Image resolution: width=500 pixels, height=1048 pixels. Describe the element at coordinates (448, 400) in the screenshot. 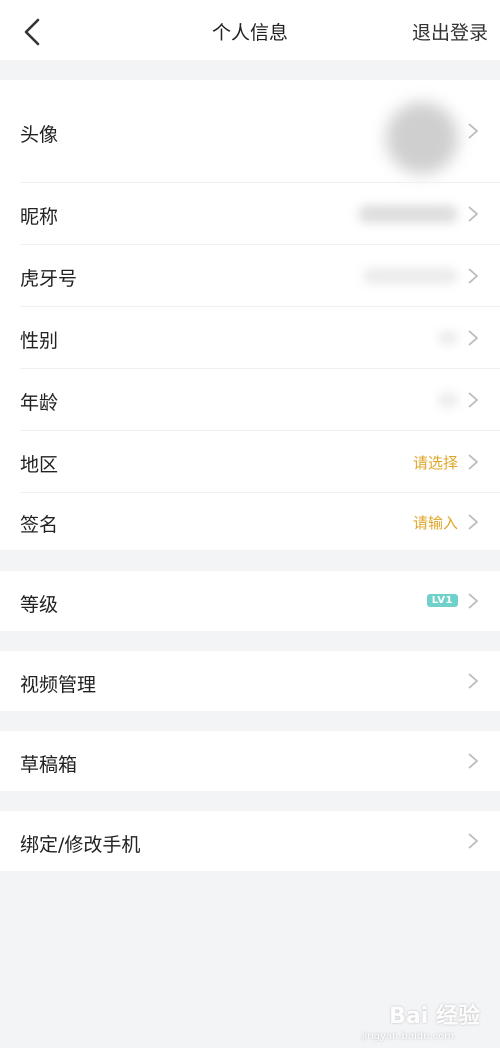

I see `age-value-blurred` at that location.